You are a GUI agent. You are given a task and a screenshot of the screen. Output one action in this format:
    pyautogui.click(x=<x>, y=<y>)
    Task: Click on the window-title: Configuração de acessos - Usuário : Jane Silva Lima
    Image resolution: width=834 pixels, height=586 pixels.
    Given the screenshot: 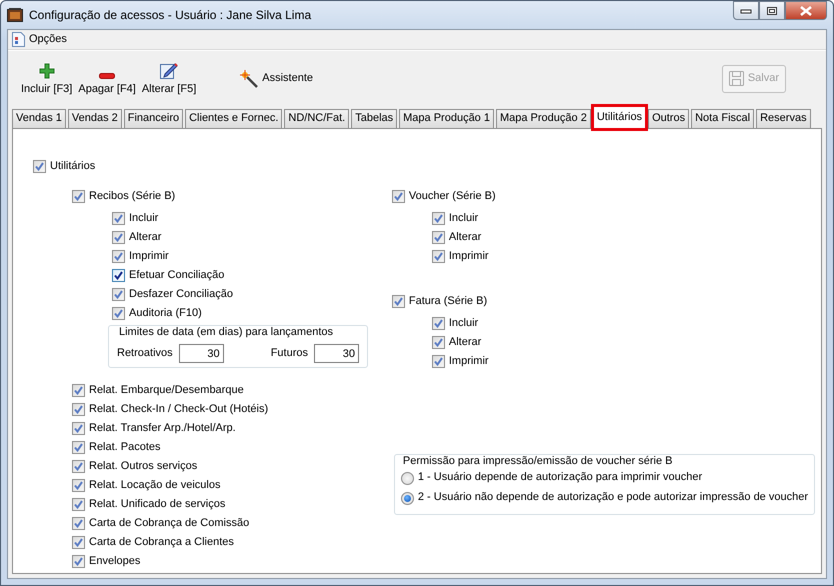 What is the action you would take?
    pyautogui.click(x=170, y=15)
    